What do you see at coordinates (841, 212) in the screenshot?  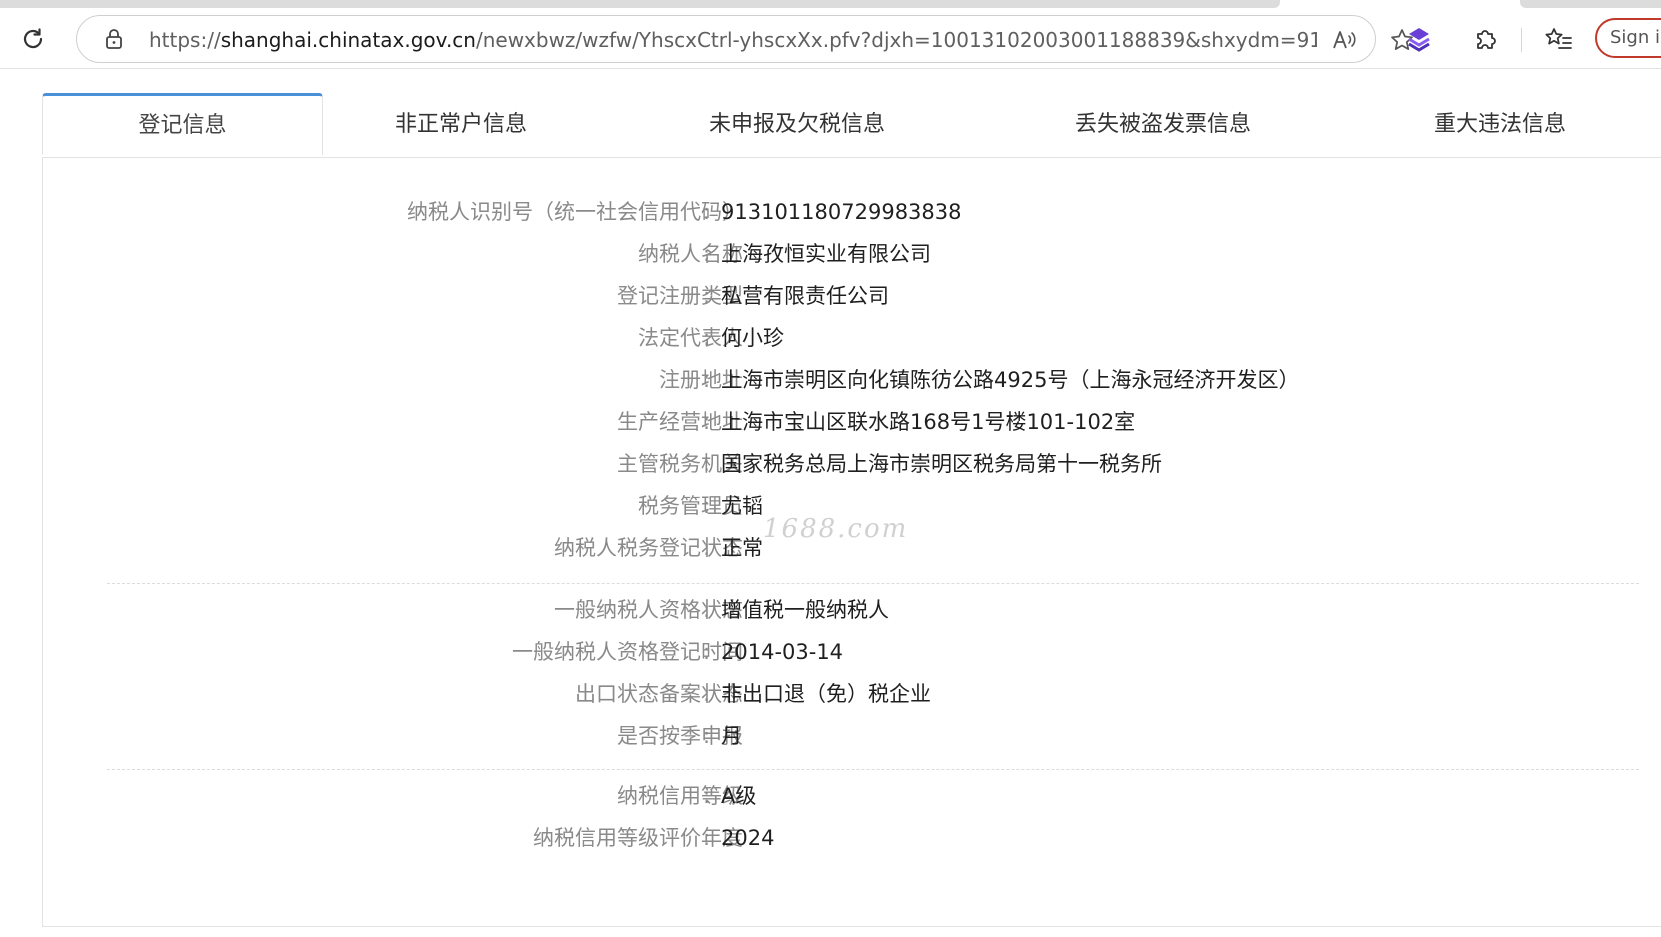 I see `field-value: 913101180729983838` at bounding box center [841, 212].